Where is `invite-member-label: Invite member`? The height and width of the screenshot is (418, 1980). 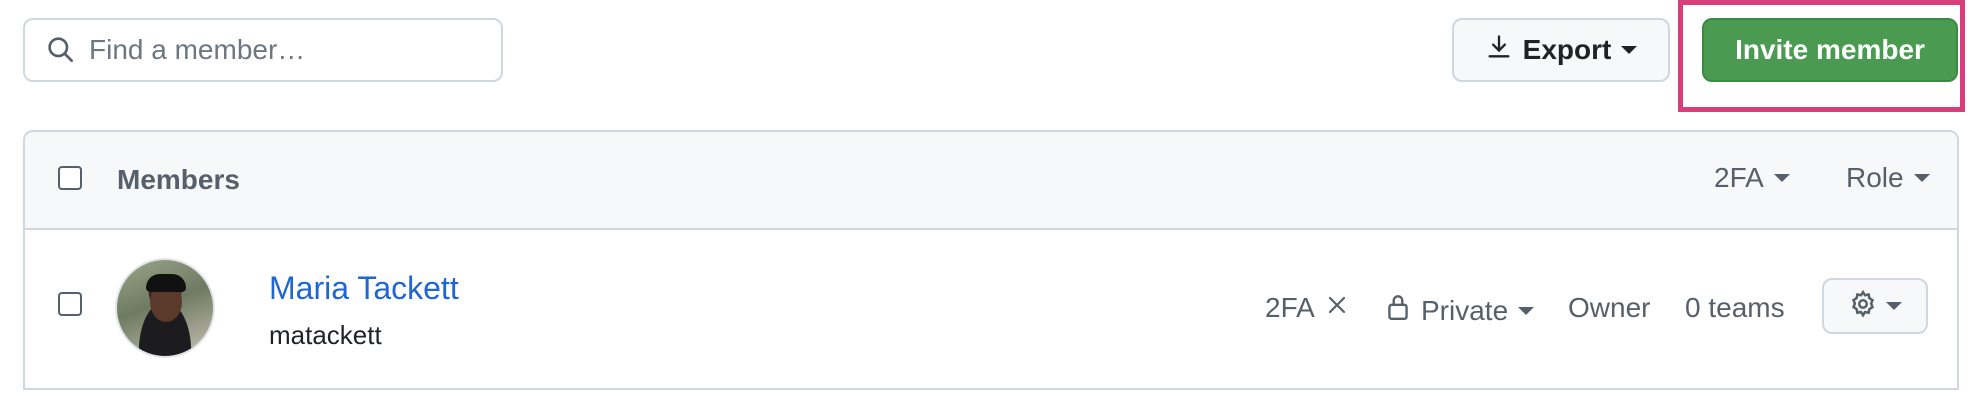
invite-member-label: Invite member is located at coordinates (1830, 49).